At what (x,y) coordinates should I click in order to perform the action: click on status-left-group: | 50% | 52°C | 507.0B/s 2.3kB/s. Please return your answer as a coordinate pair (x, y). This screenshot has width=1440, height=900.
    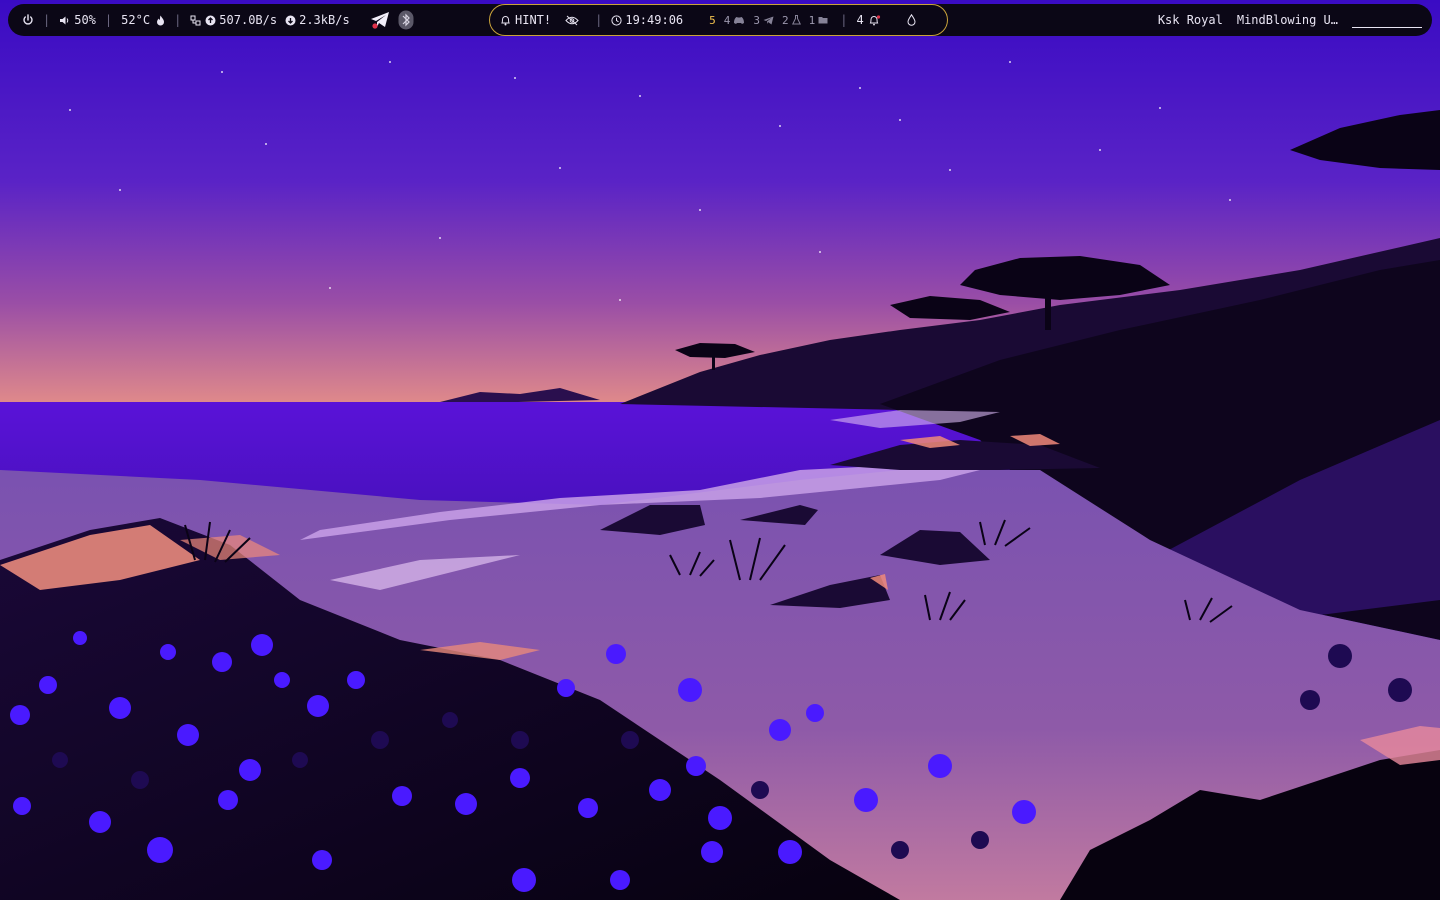
    Looking at the image, I should click on (218, 20).